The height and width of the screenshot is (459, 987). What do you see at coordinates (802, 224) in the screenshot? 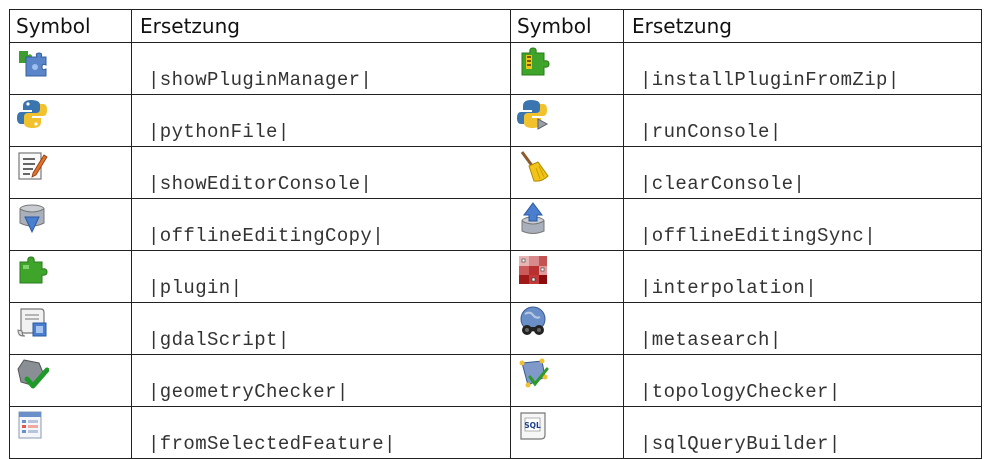
I see `replacement-cell: |offlineEditingSync|` at bounding box center [802, 224].